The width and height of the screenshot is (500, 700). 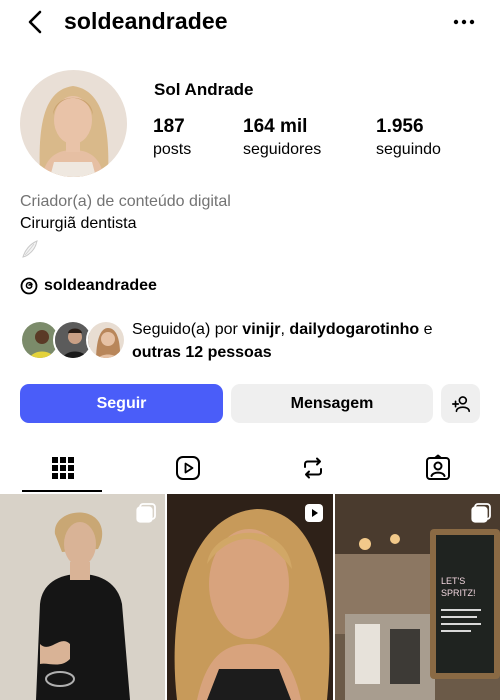 I want to click on svg-text: SPRITZ!, so click(x=458, y=593).